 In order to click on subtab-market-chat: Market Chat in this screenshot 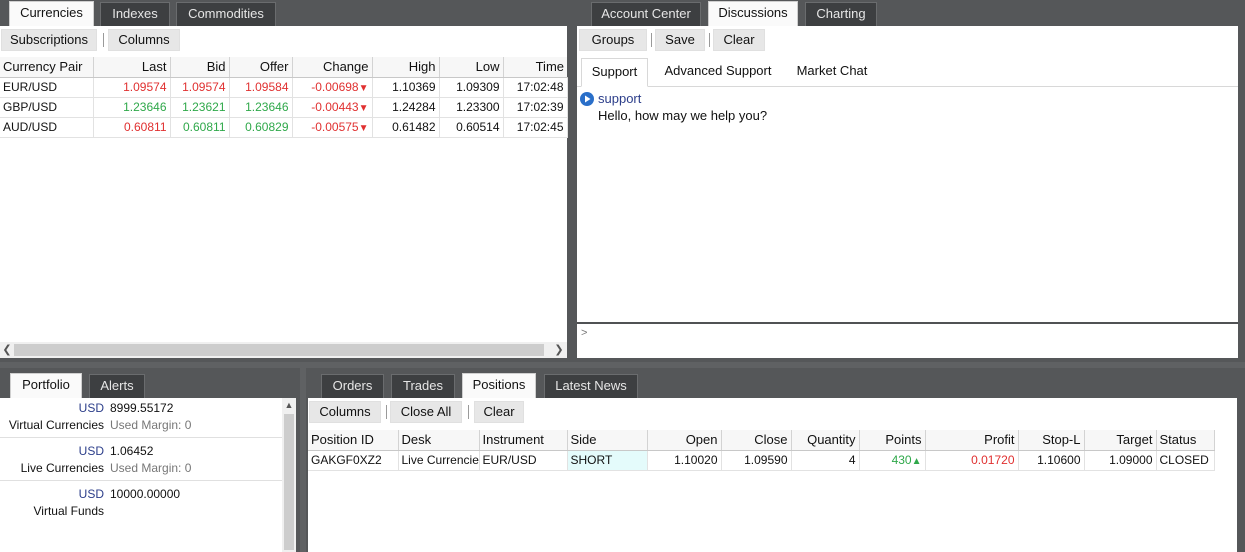, I will do `click(832, 72)`.